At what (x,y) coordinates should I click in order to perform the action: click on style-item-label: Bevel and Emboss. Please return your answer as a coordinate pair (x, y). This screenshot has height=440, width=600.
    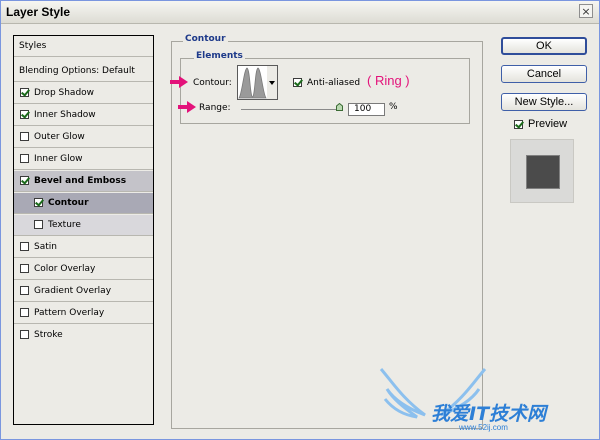
    Looking at the image, I should click on (80, 181).